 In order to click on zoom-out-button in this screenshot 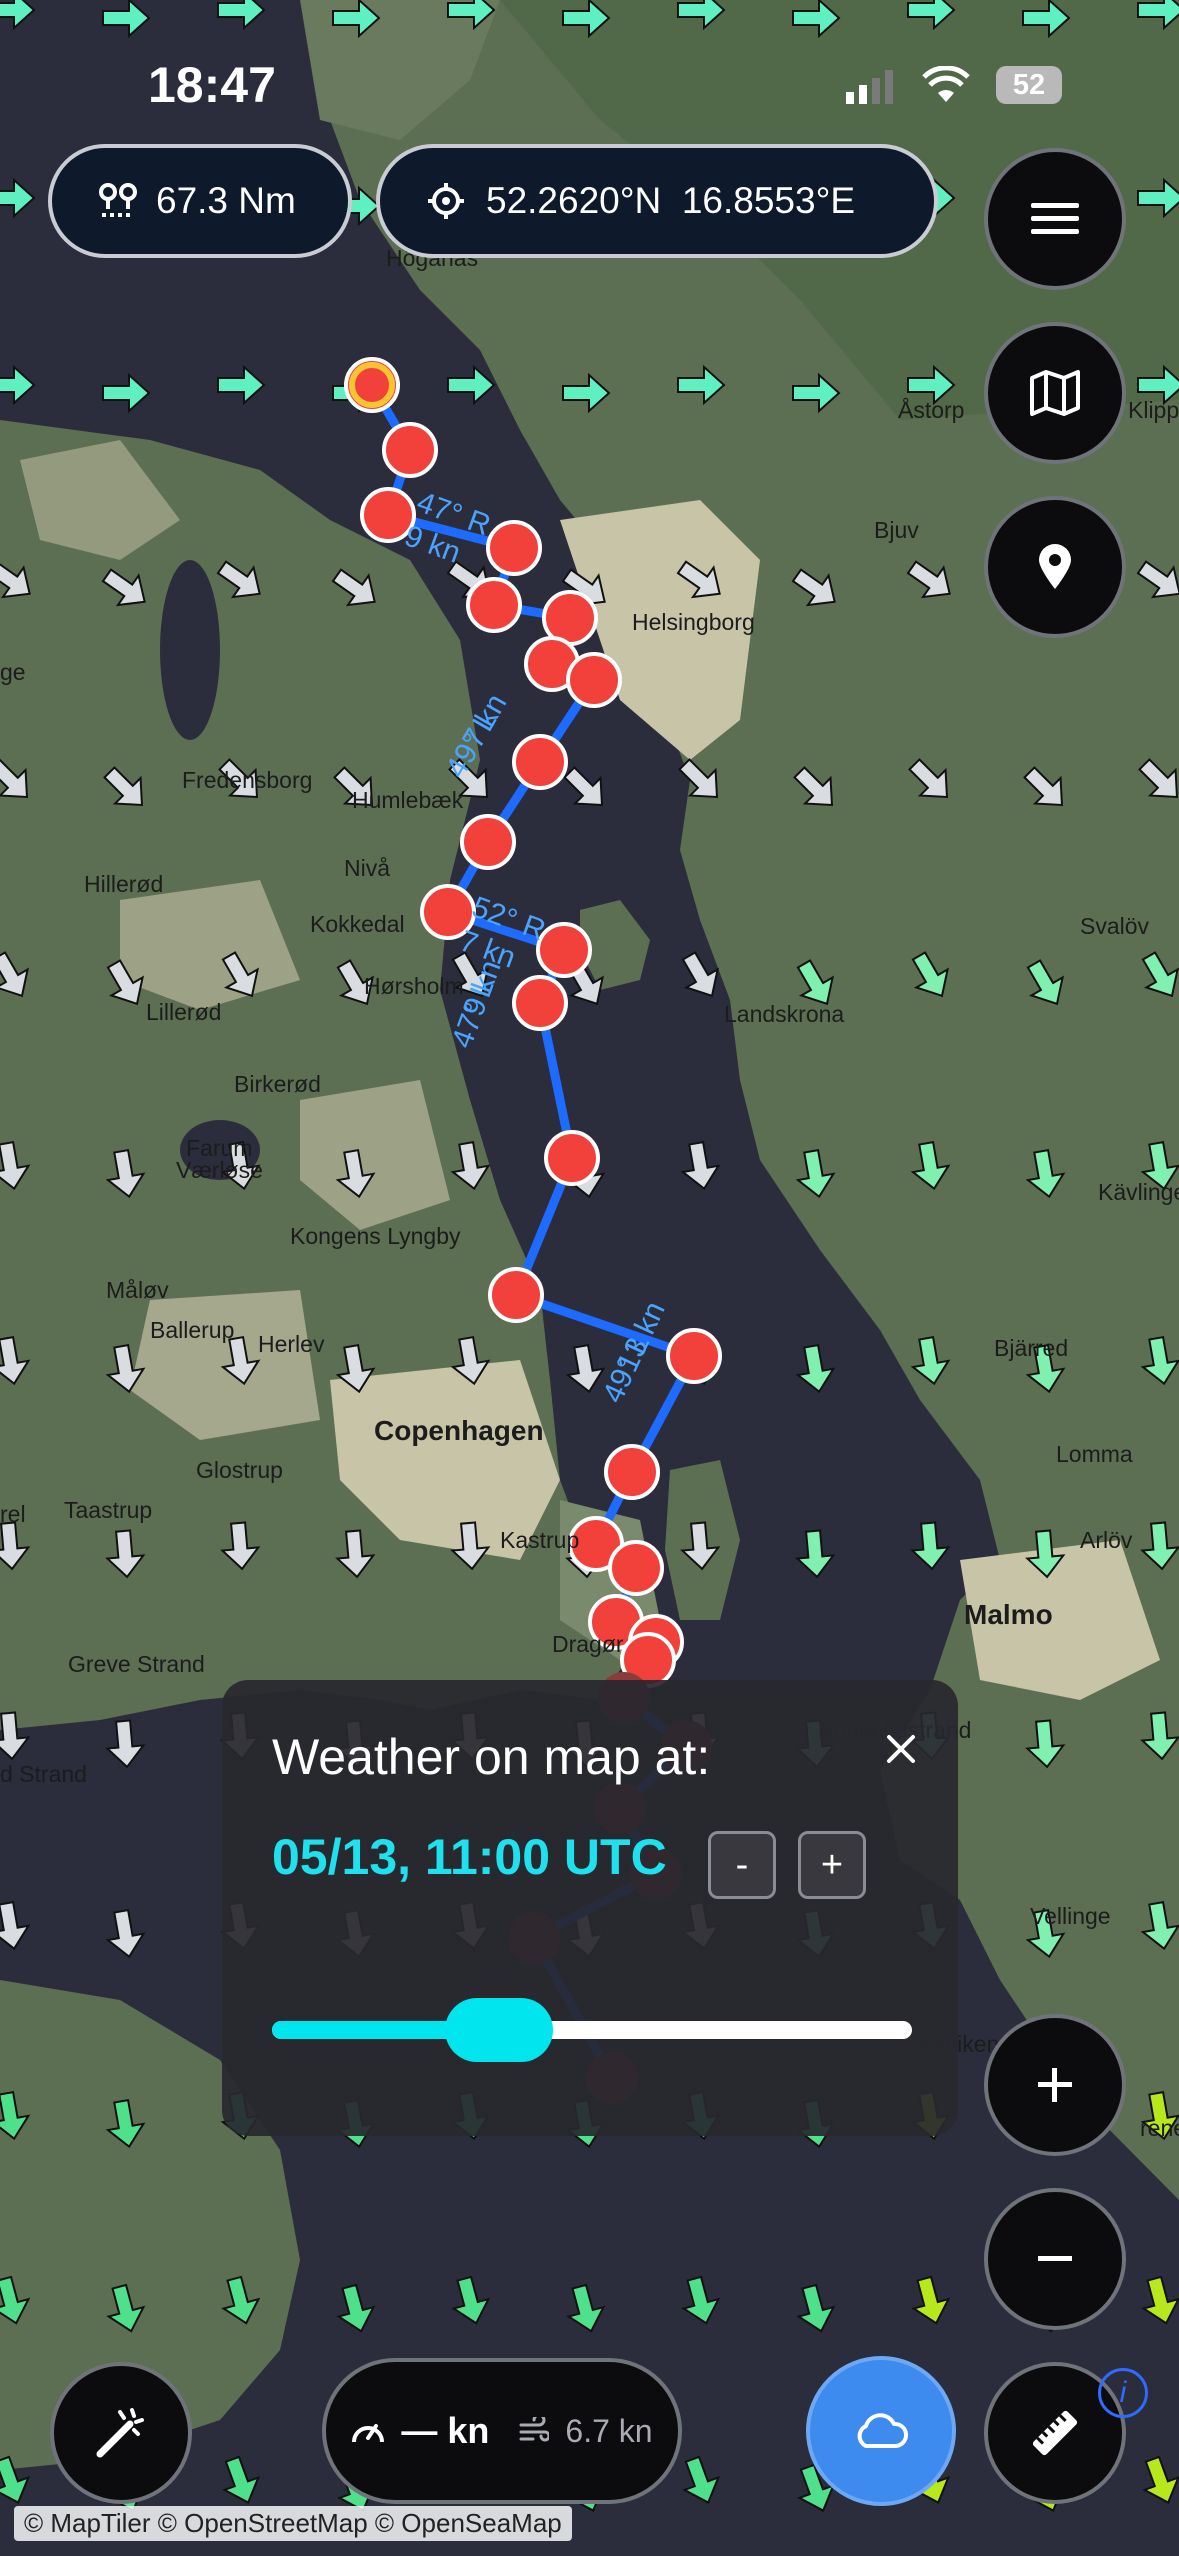, I will do `click(1055, 2259)`.